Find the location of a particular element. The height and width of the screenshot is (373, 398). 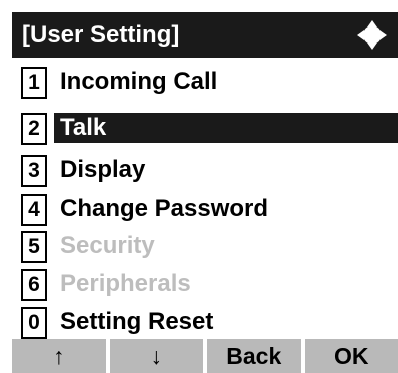

menu-item-peripherals: 6 Peripherals is located at coordinates (205, 284).